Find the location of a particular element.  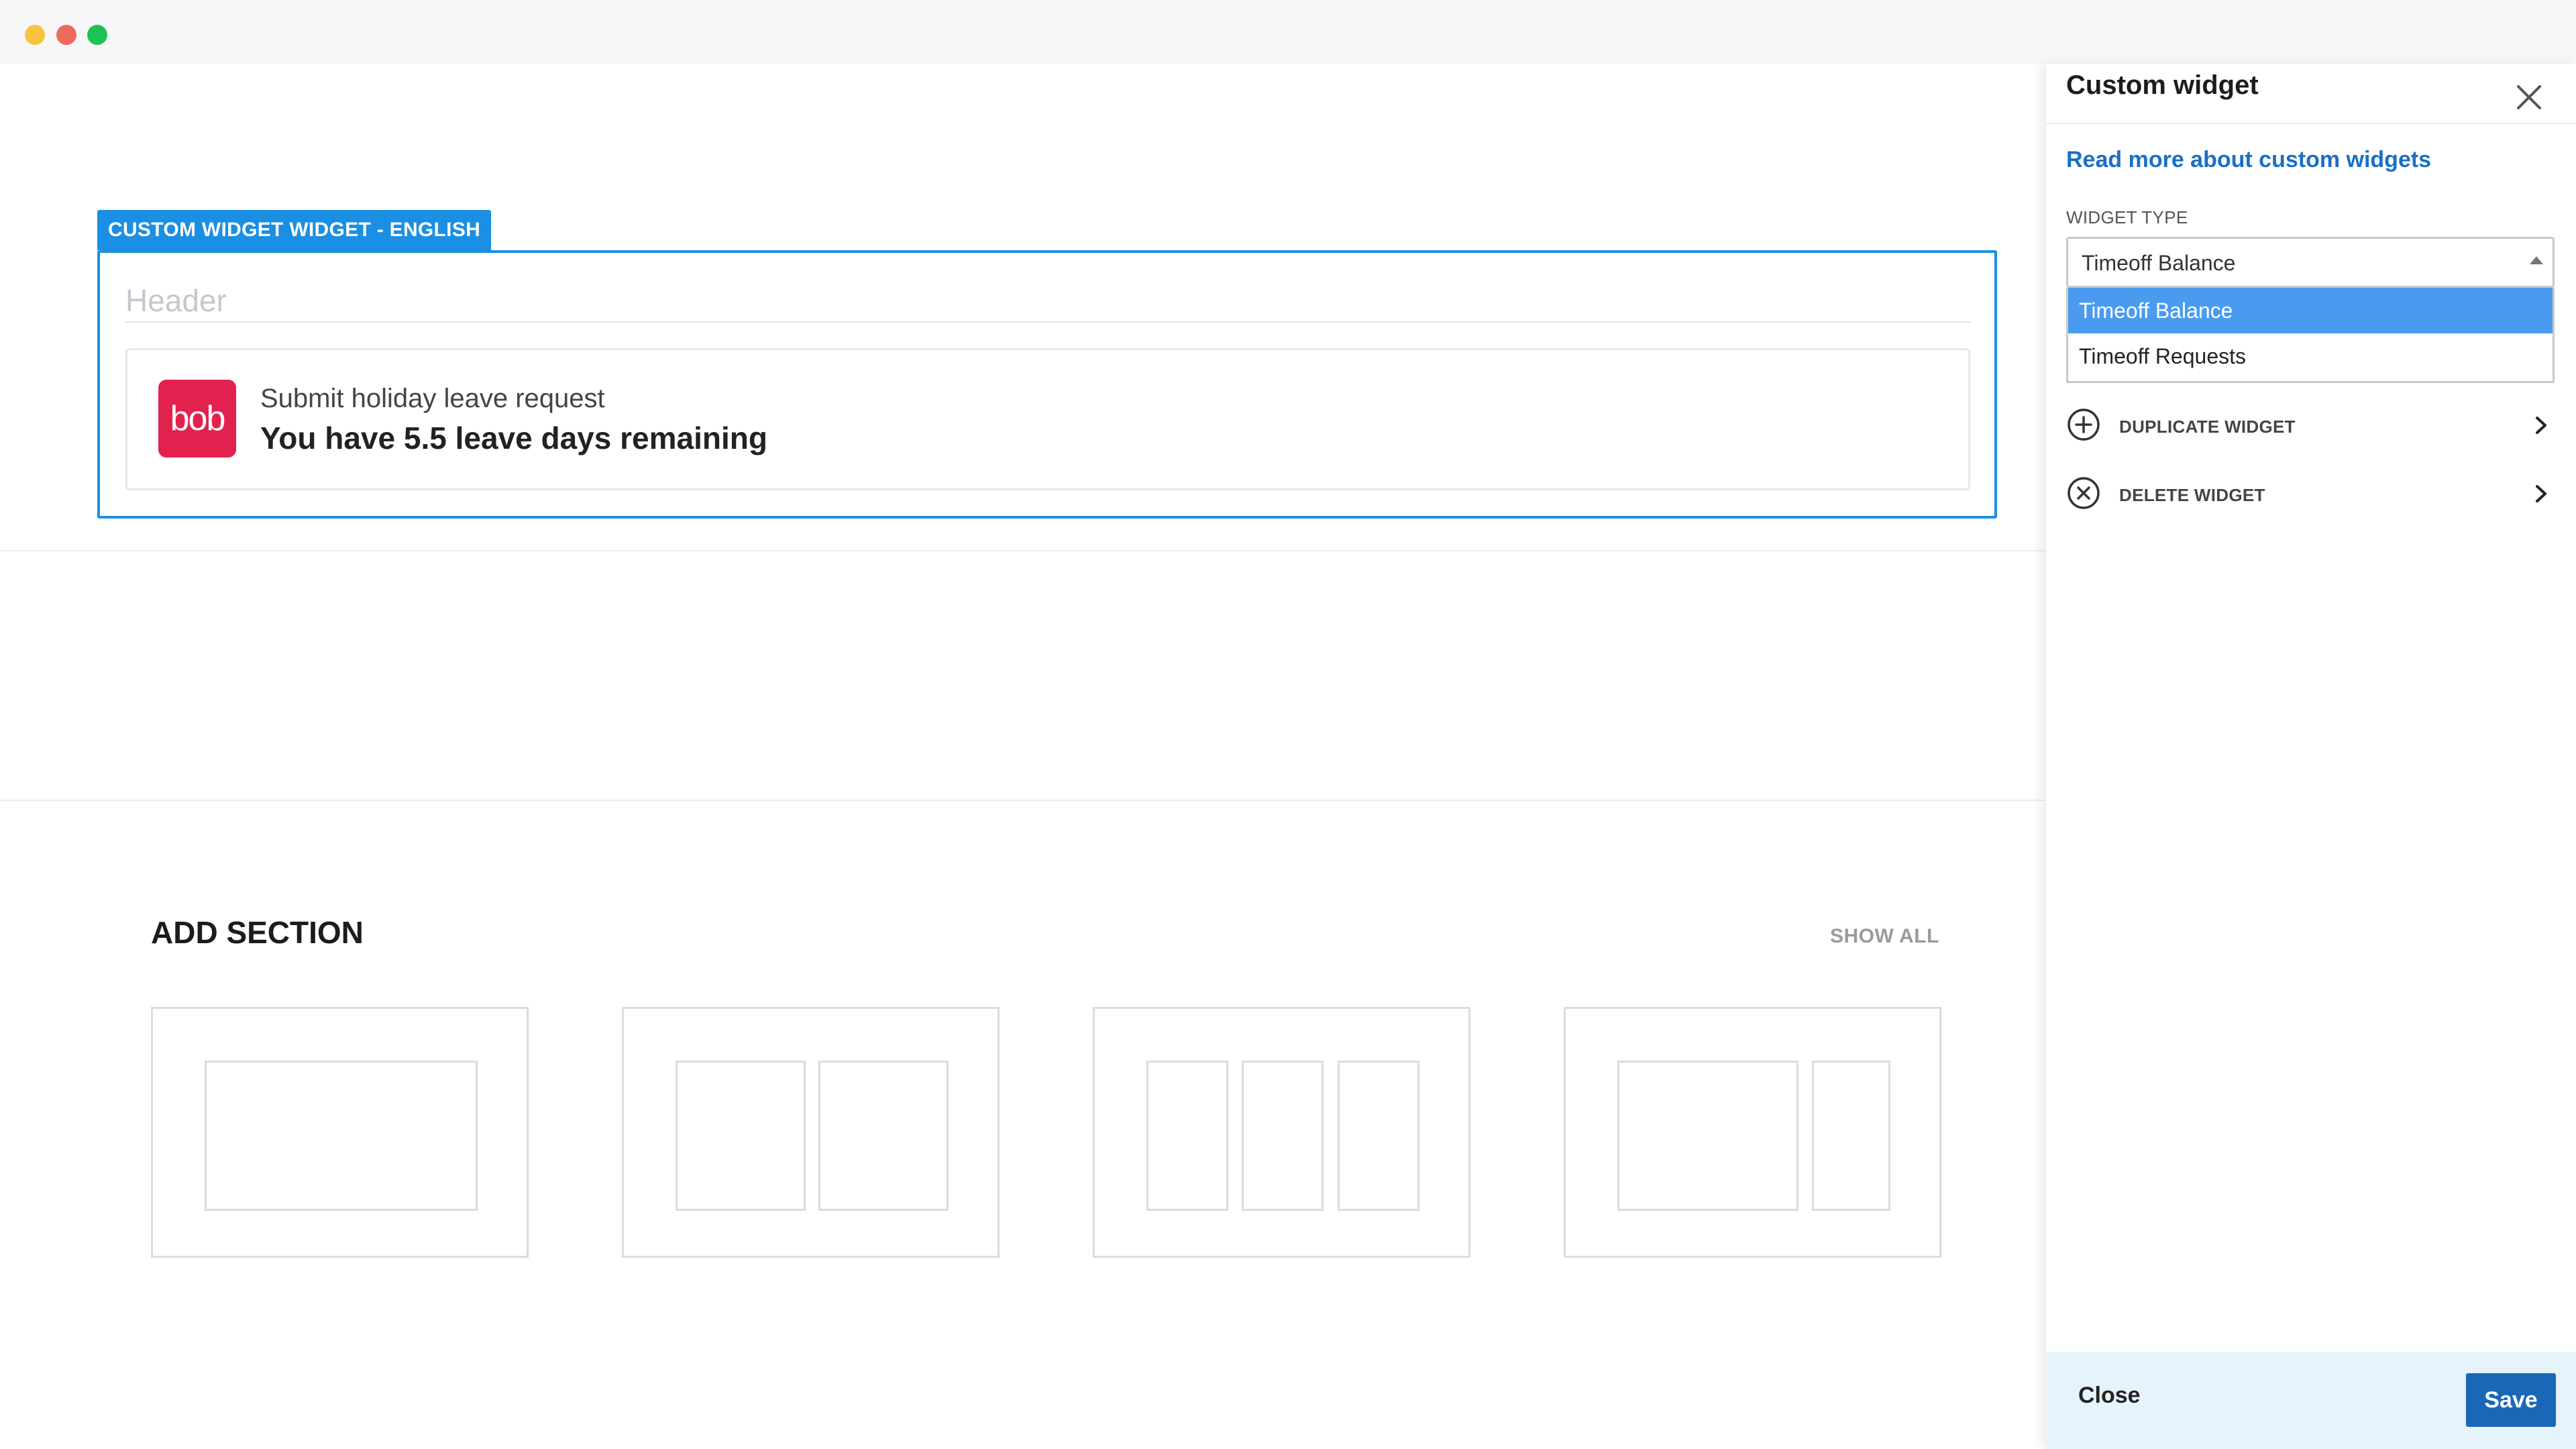

window-titlebar is located at coordinates (1288, 32).